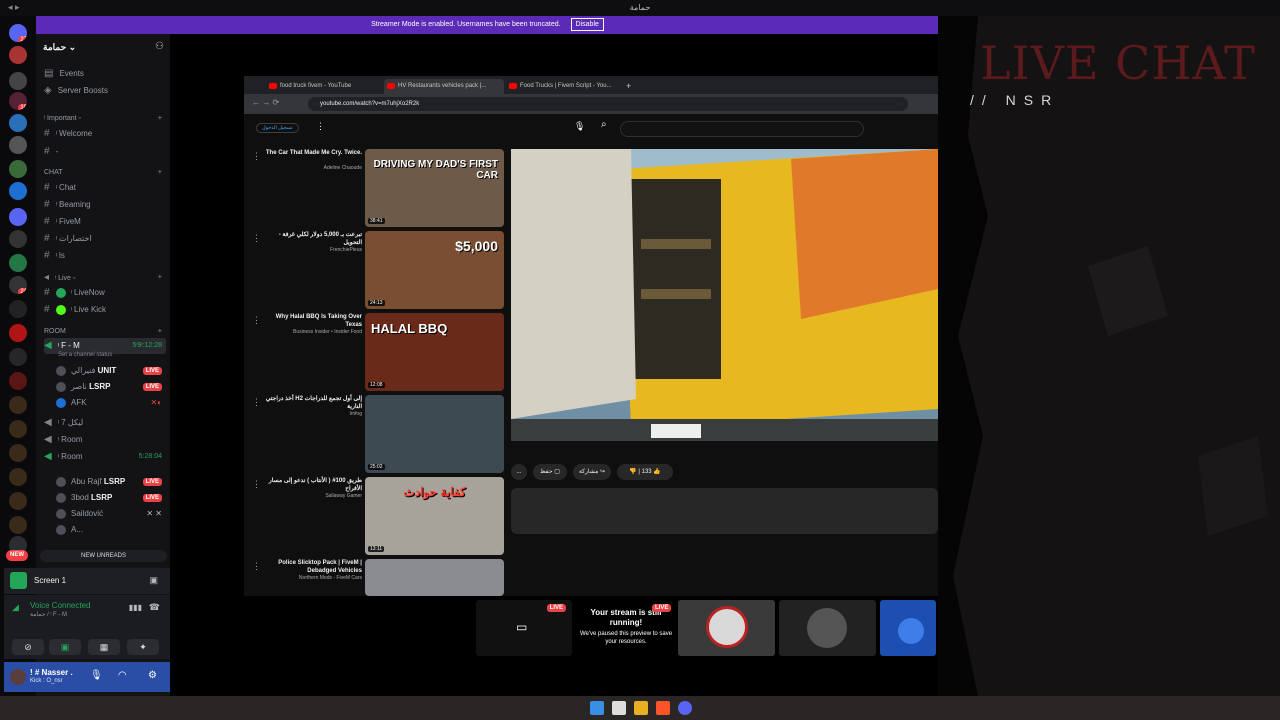 This screenshot has width=1280, height=720. Describe the element at coordinates (159, 46) in the screenshot. I see `invite-icon: ⚇` at that location.